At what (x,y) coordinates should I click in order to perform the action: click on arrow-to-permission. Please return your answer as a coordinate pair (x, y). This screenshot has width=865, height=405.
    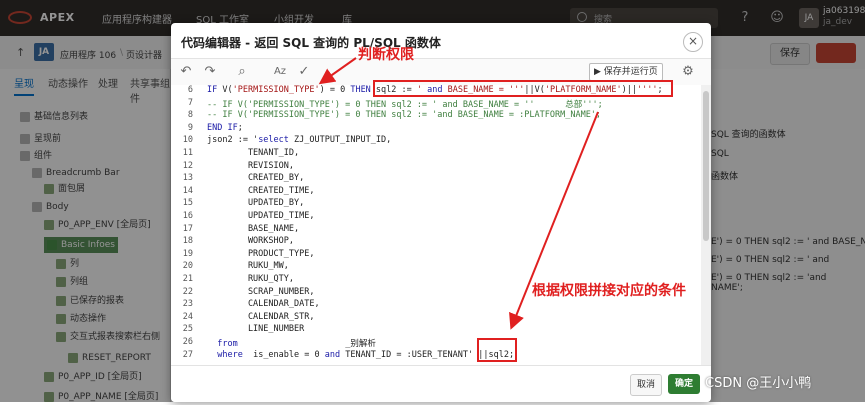
    Looking at the image, I should click on (337, 71).